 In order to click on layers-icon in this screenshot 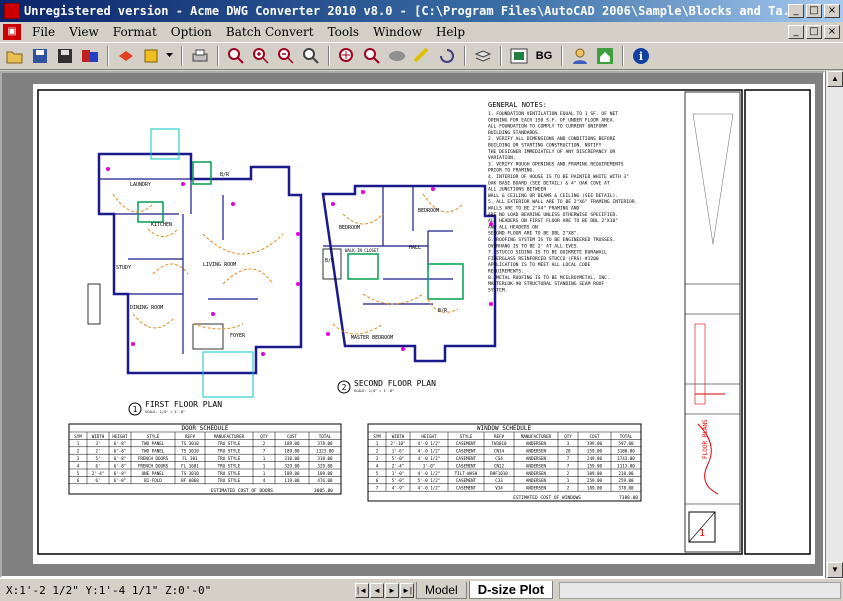, I will do `click(126, 56)`.